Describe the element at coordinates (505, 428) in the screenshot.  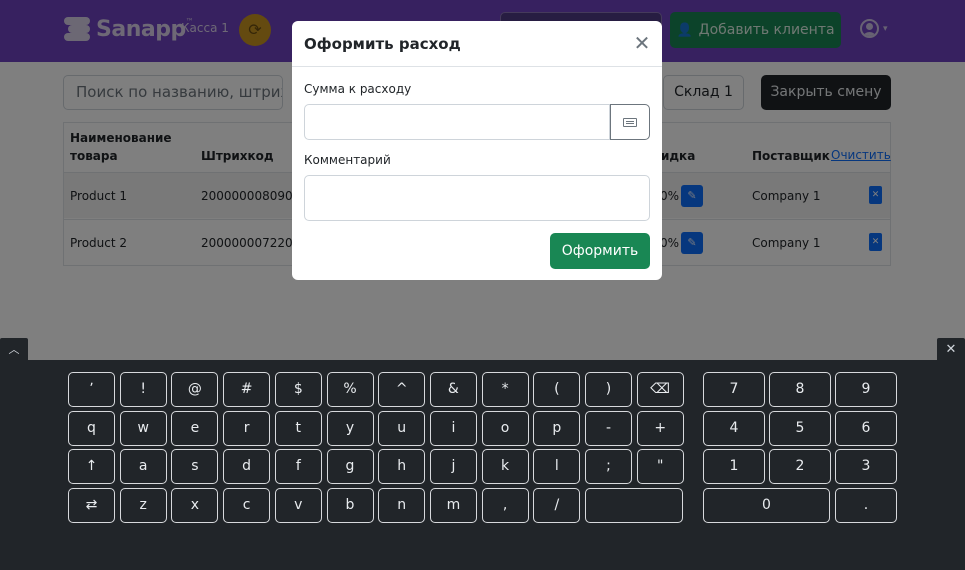
I see `key: o` at that location.